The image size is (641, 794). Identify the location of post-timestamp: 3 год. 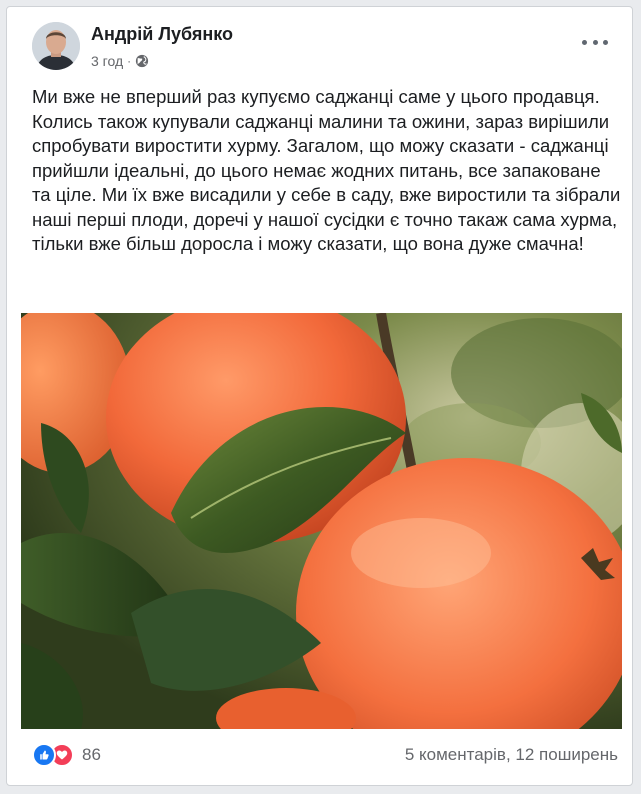
(107, 61).